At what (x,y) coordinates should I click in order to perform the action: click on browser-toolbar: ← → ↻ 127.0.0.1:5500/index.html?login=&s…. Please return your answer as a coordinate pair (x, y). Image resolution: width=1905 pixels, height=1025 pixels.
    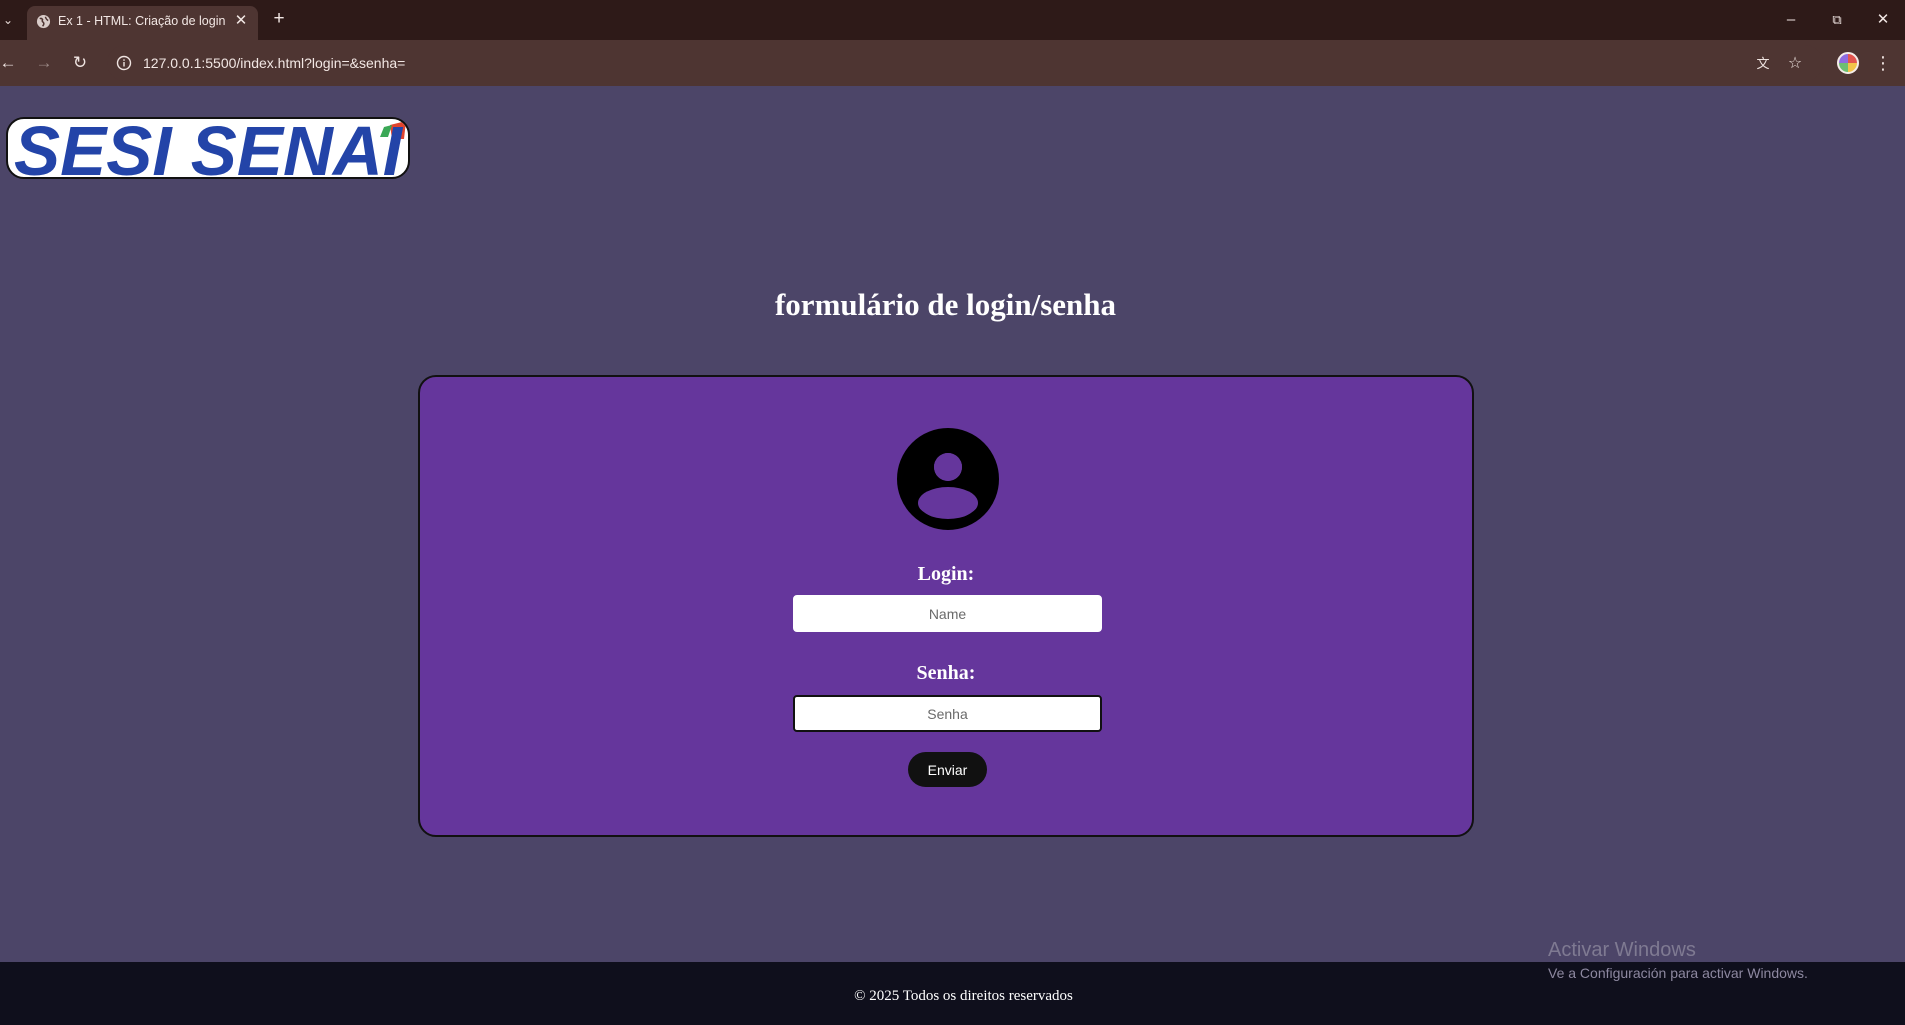
    Looking at the image, I should click on (952, 63).